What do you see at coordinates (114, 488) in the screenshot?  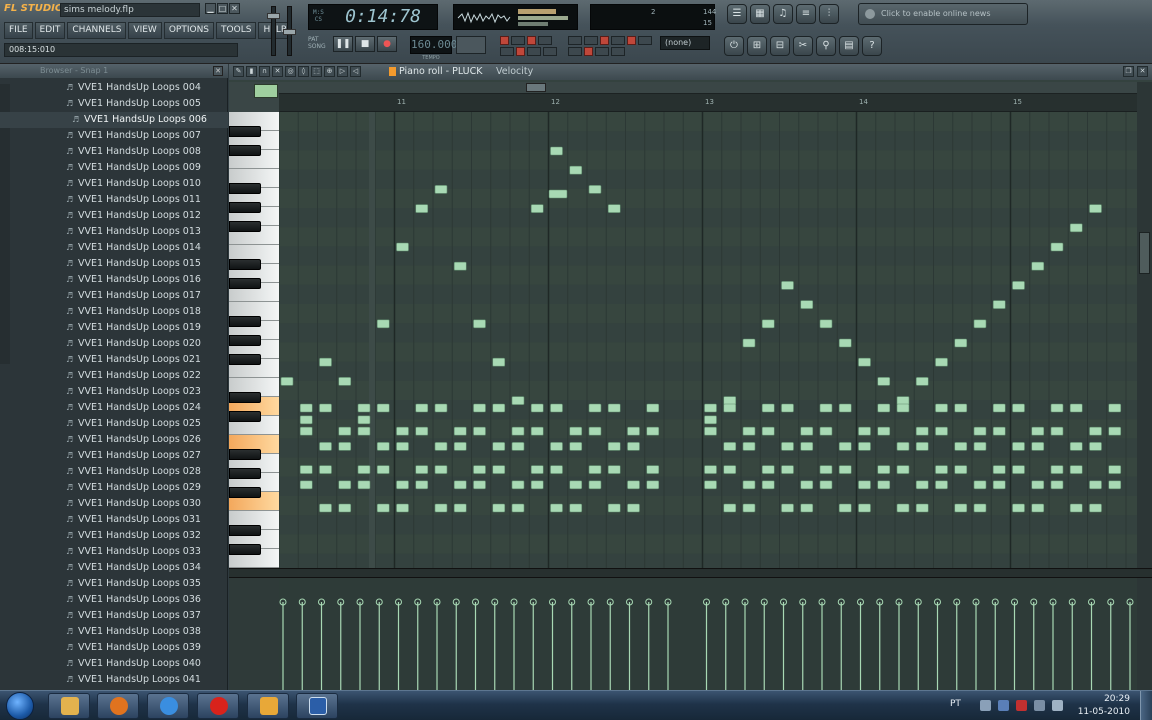 I see `browser-item: ♬ VVE1 HandsUp Loops 029` at bounding box center [114, 488].